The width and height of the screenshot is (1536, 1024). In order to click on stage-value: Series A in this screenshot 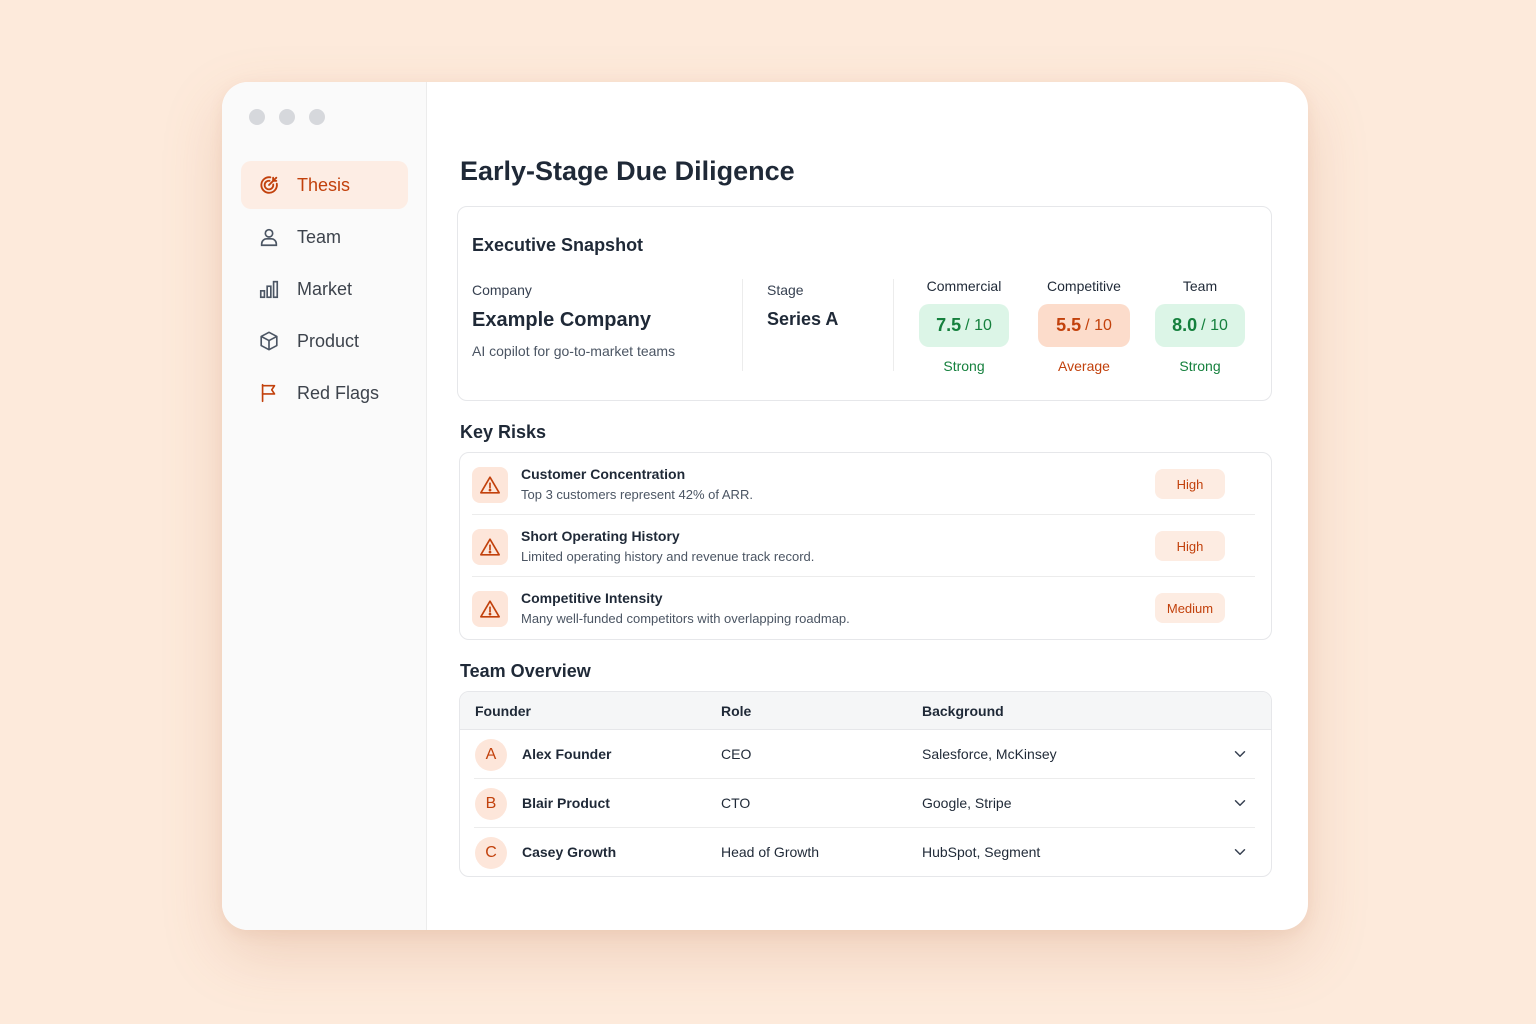, I will do `click(803, 319)`.